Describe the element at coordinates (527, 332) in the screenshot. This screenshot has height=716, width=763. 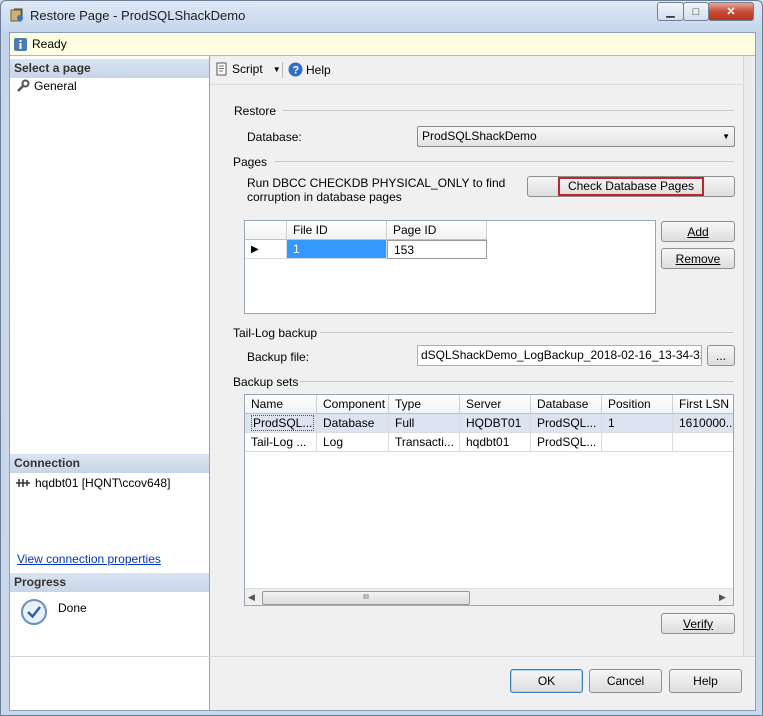
I see `taillog-group-rule` at that location.